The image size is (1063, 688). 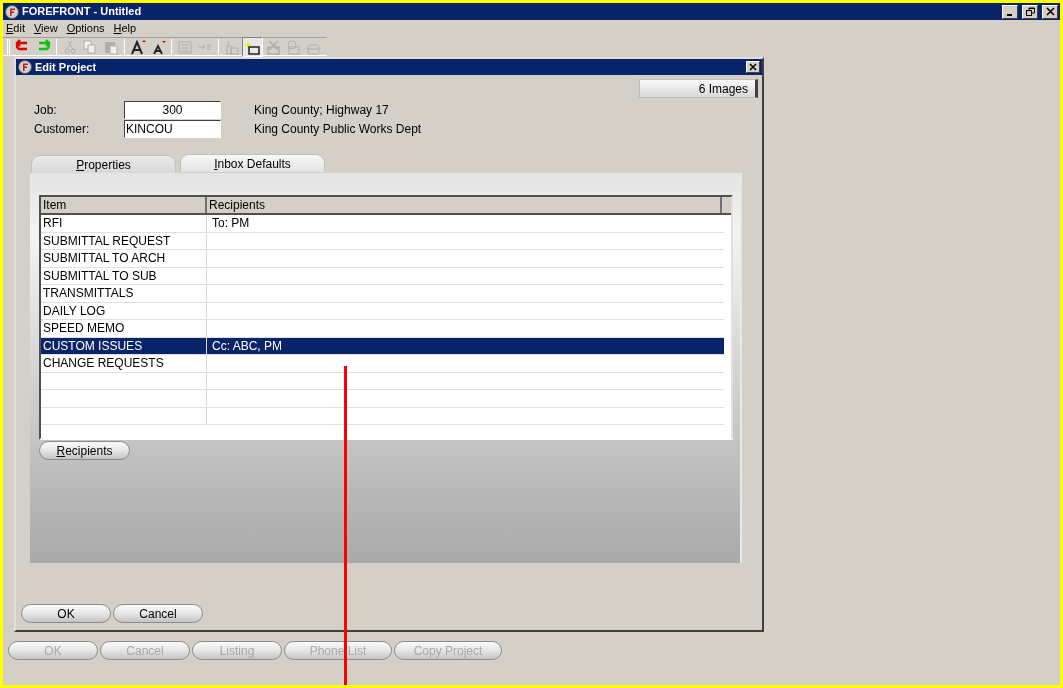 What do you see at coordinates (172, 110) in the screenshot?
I see `text-field: 300` at bounding box center [172, 110].